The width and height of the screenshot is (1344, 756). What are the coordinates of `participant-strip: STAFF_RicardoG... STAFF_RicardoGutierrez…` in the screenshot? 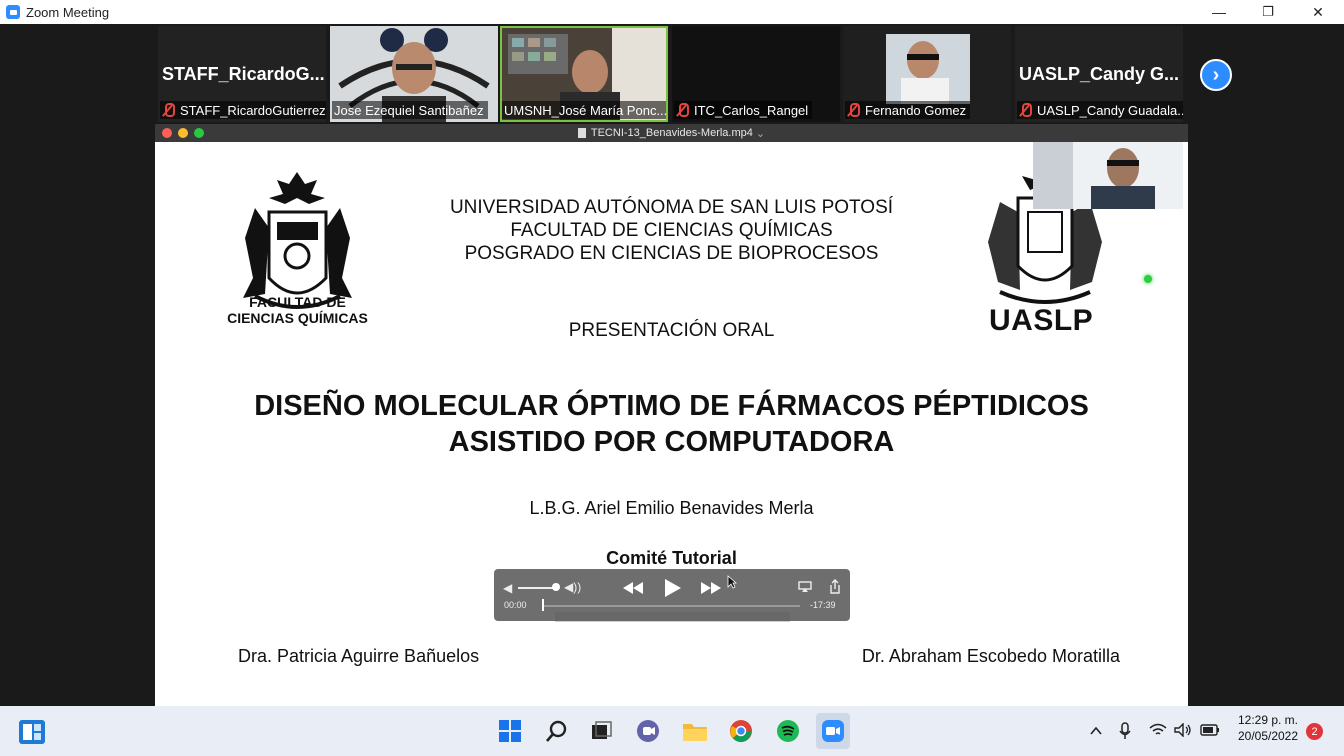 It's located at (672, 74).